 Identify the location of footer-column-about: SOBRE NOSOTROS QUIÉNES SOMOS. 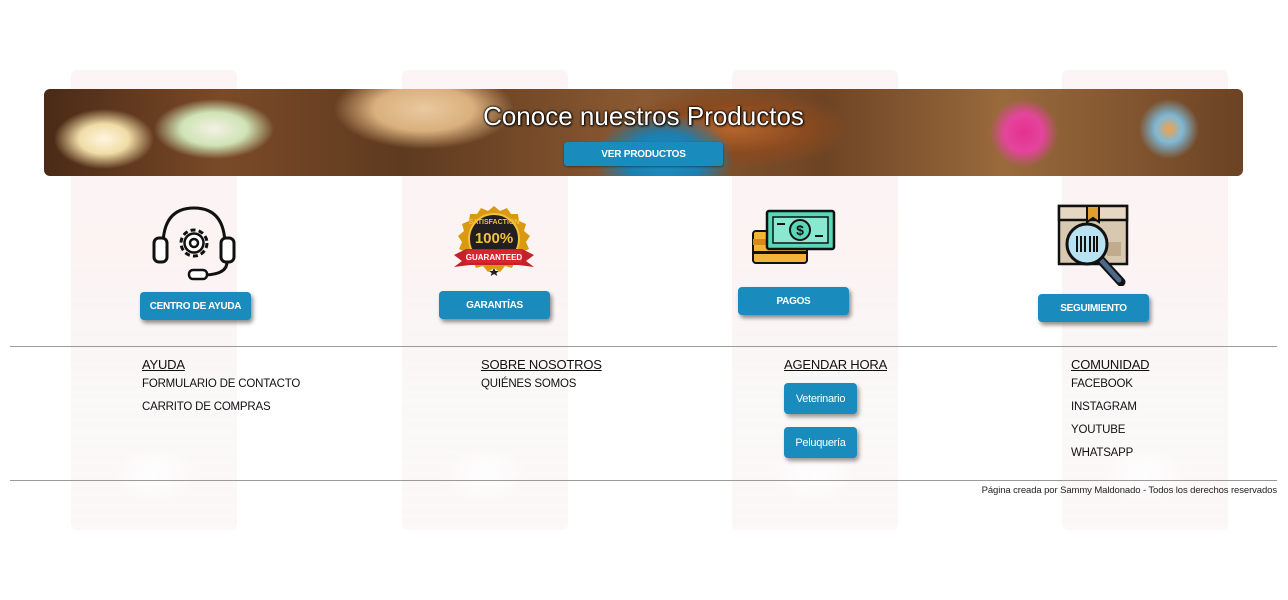
(541, 379).